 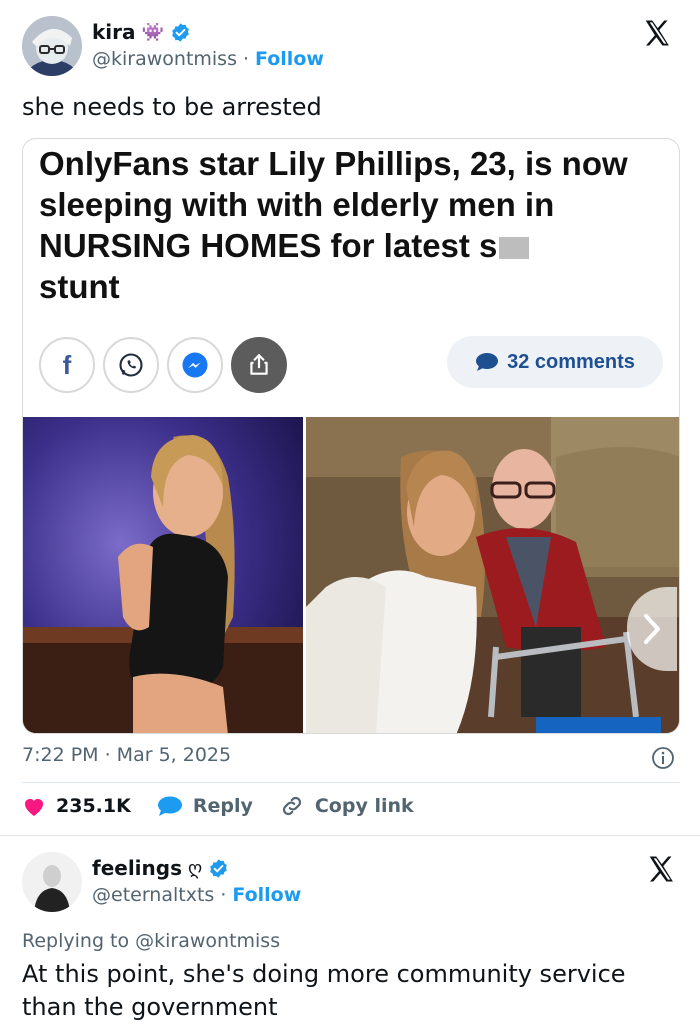 What do you see at coordinates (153, 895) in the screenshot?
I see `handle: @eternaltxts` at bounding box center [153, 895].